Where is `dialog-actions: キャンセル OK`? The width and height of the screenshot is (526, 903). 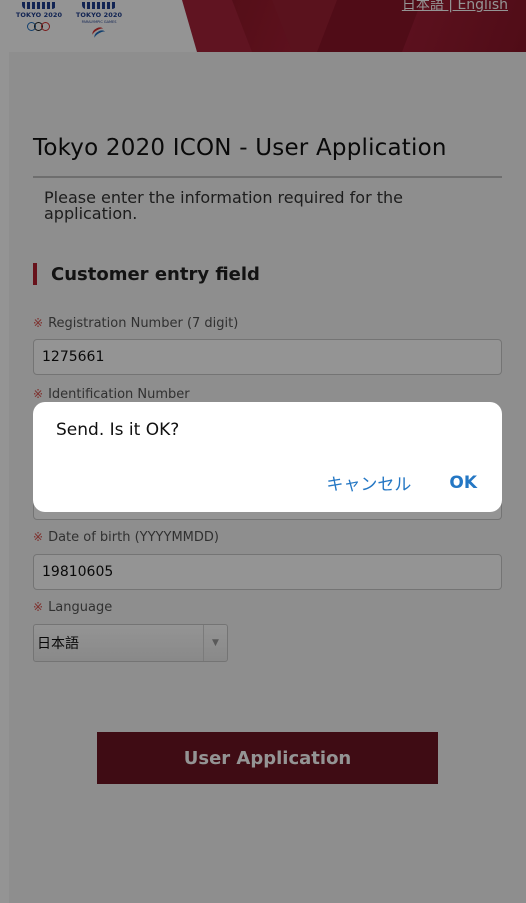
dialog-actions: キャンセル OK is located at coordinates (401, 483).